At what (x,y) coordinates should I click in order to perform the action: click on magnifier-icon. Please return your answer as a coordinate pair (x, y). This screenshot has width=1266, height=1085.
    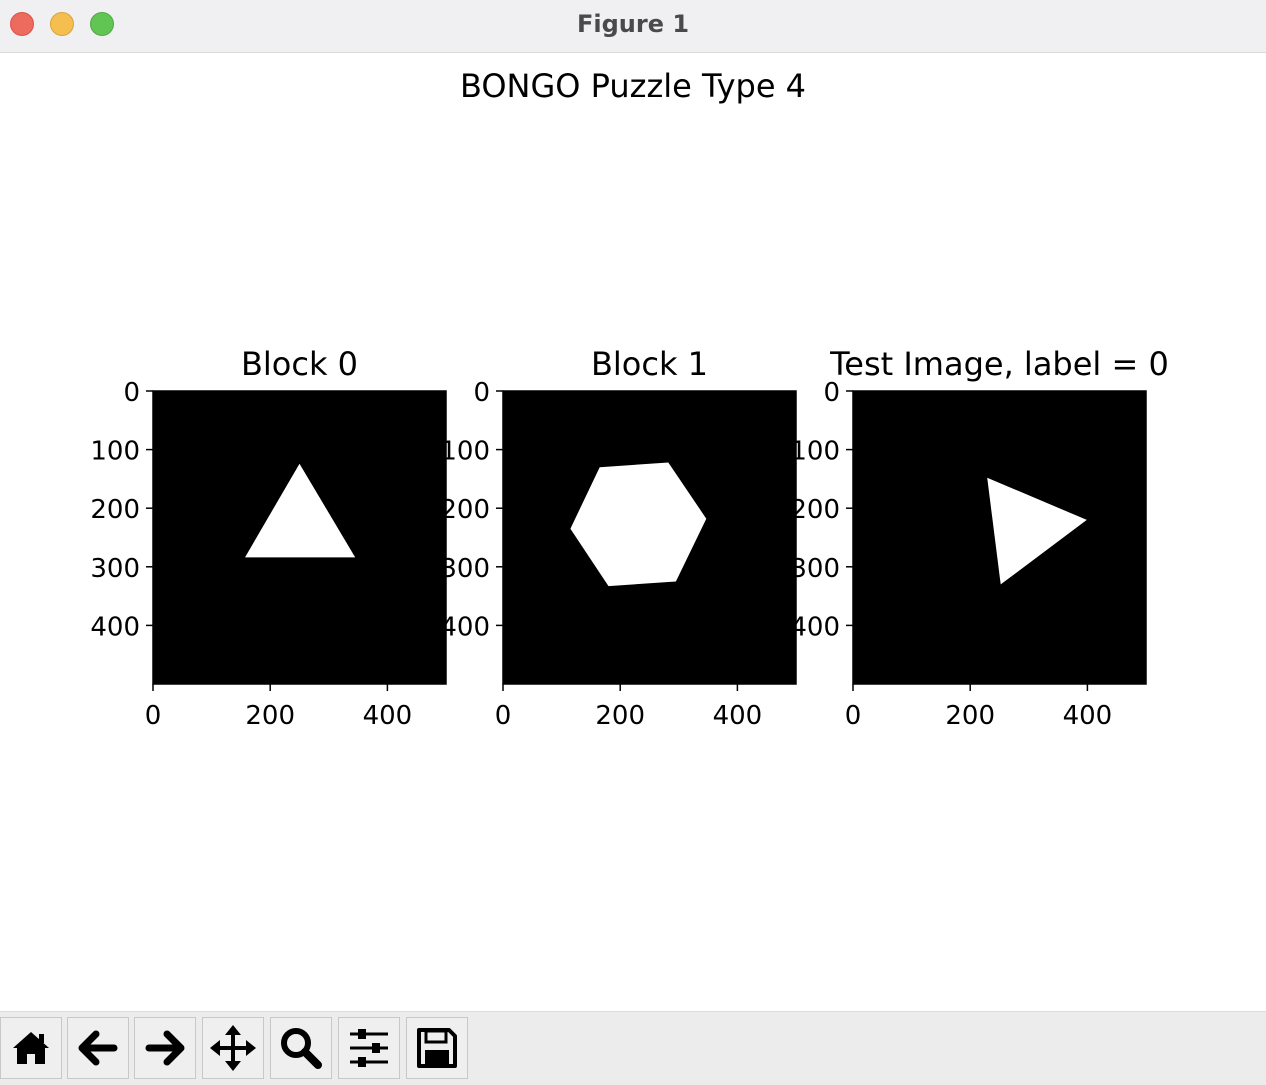
    Looking at the image, I should click on (301, 1048).